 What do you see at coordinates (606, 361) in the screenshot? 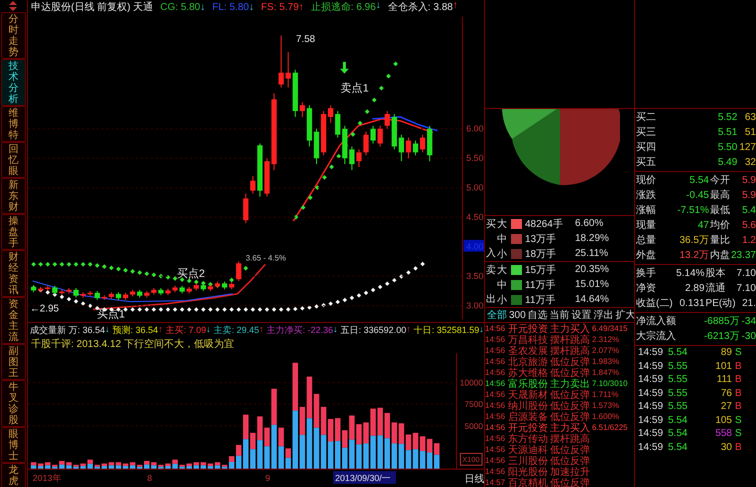
I see `alert-value: 1.983%` at bounding box center [606, 361].